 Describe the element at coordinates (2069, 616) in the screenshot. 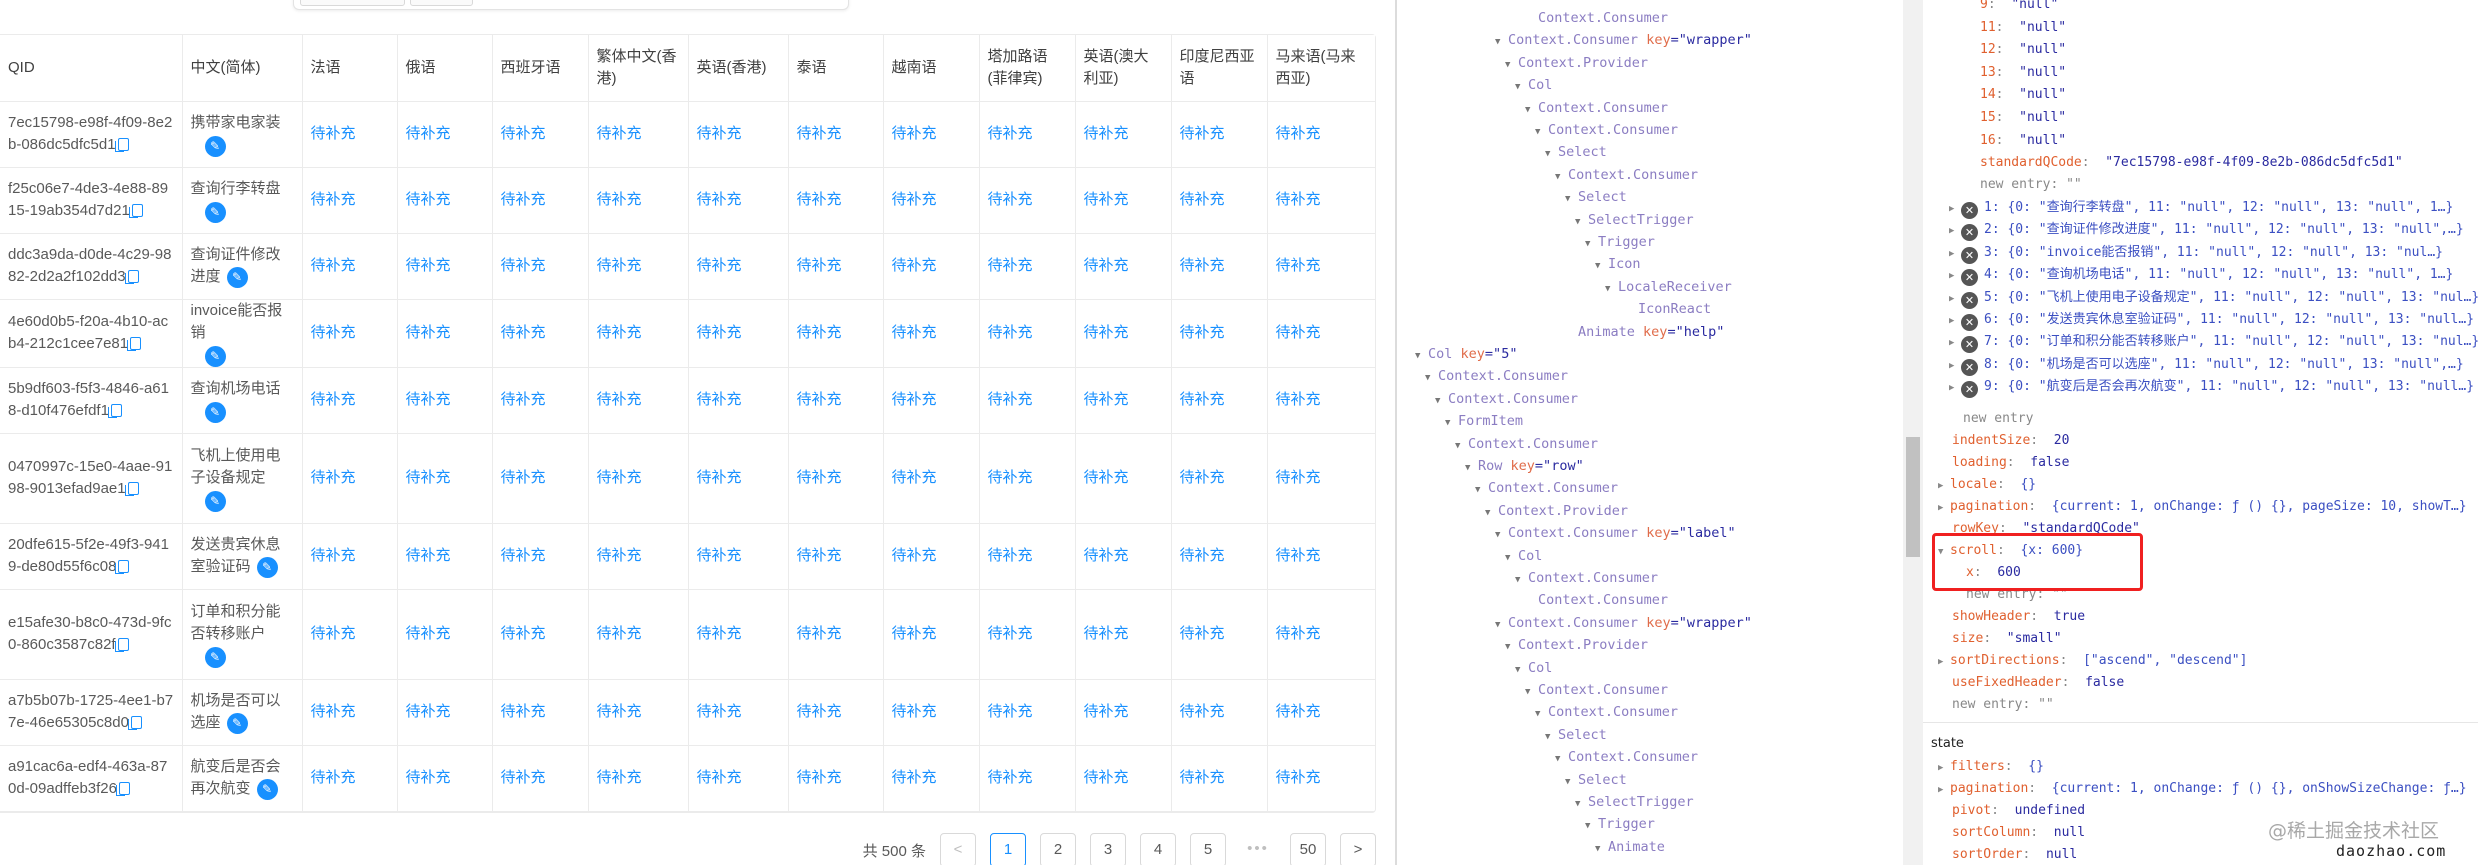

I see `prop-value: true` at that location.